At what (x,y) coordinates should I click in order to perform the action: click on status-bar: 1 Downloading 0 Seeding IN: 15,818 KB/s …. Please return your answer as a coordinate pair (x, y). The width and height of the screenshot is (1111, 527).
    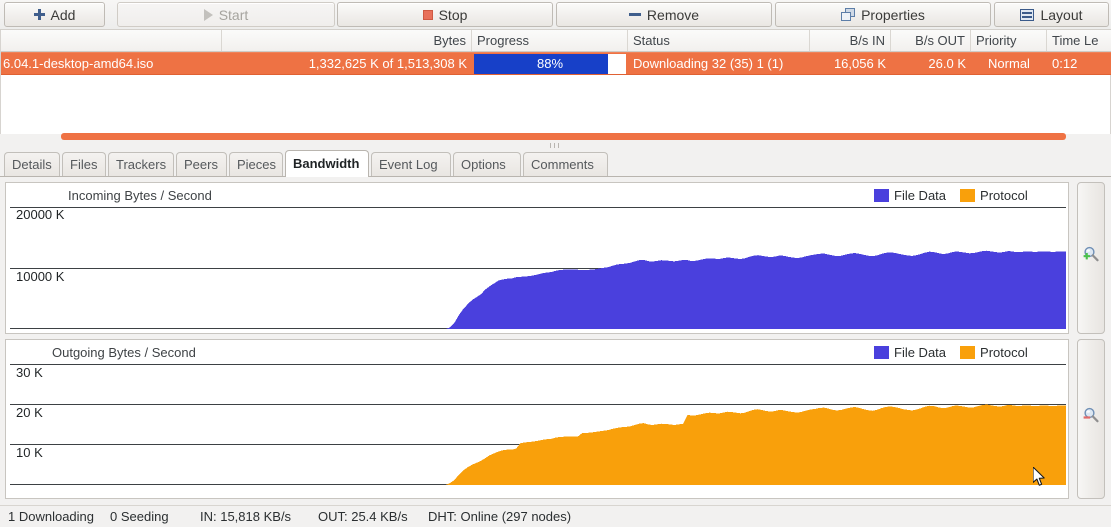
    Looking at the image, I should click on (555, 516).